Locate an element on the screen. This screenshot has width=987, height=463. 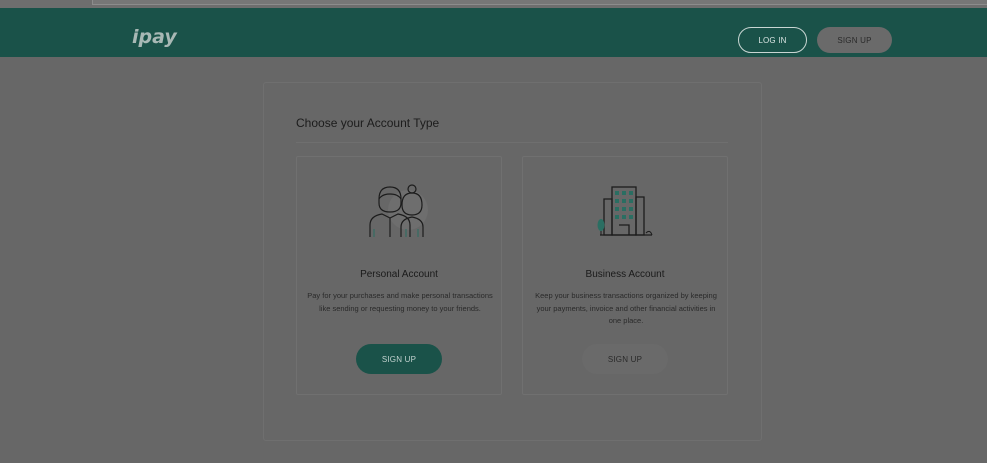
couple-icon is located at coordinates (398, 210).